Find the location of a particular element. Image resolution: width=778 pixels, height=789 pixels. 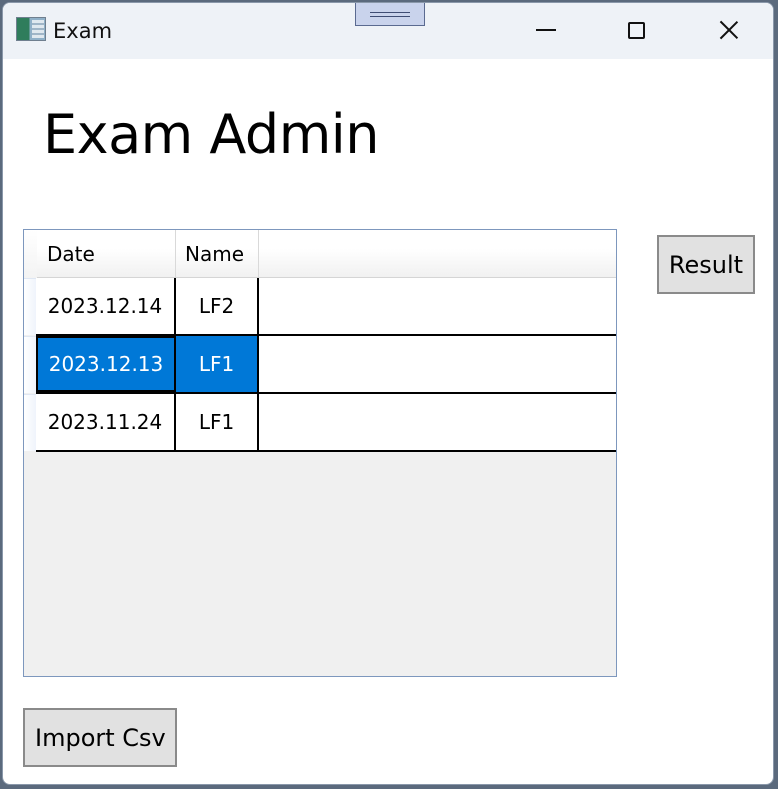

page-title: Exam Admin is located at coordinates (211, 134).